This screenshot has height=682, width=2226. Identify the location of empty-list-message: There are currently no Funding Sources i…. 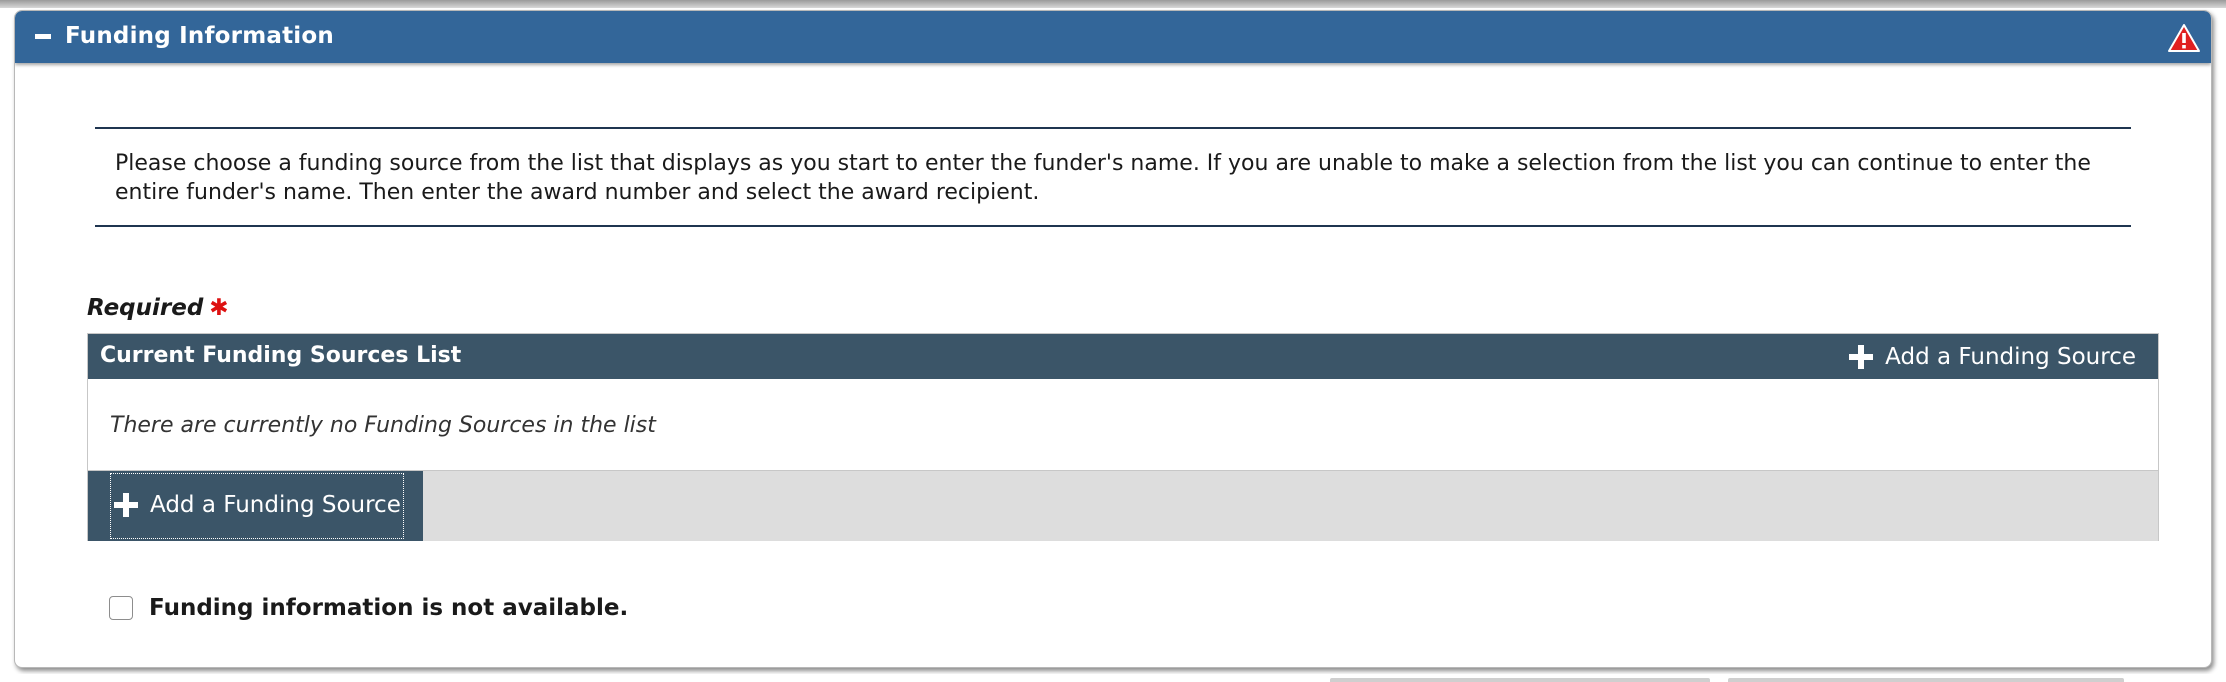
(383, 425).